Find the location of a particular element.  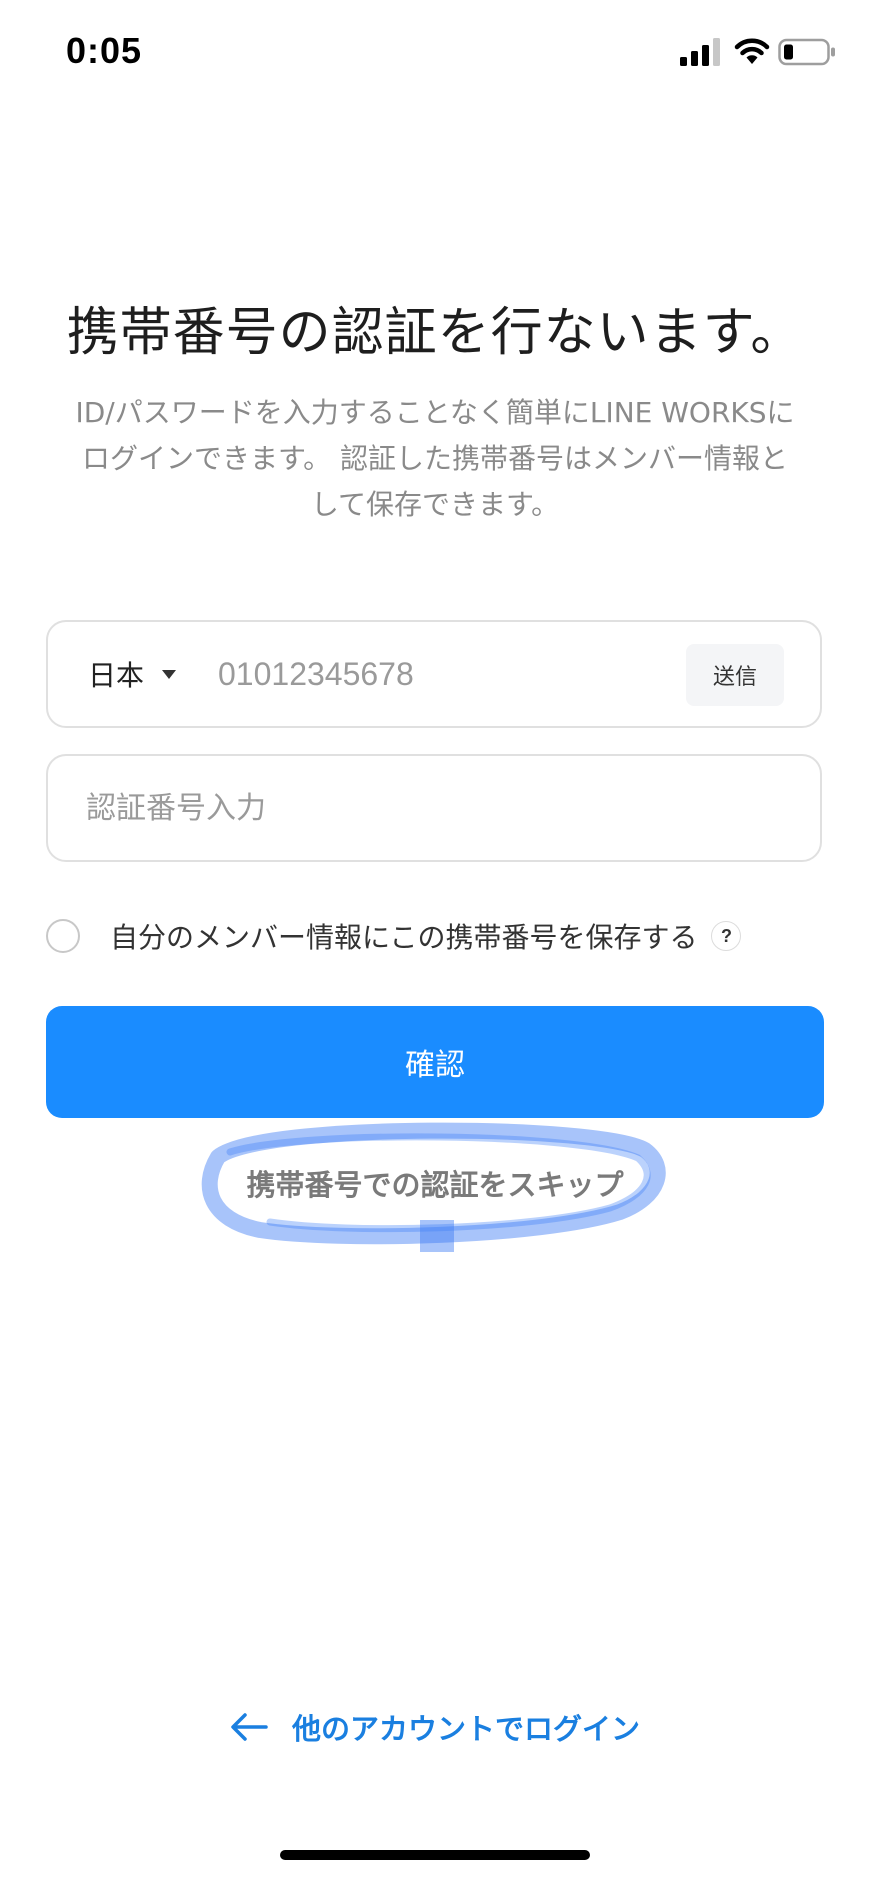

battery-low-icon is located at coordinates (806, 52).